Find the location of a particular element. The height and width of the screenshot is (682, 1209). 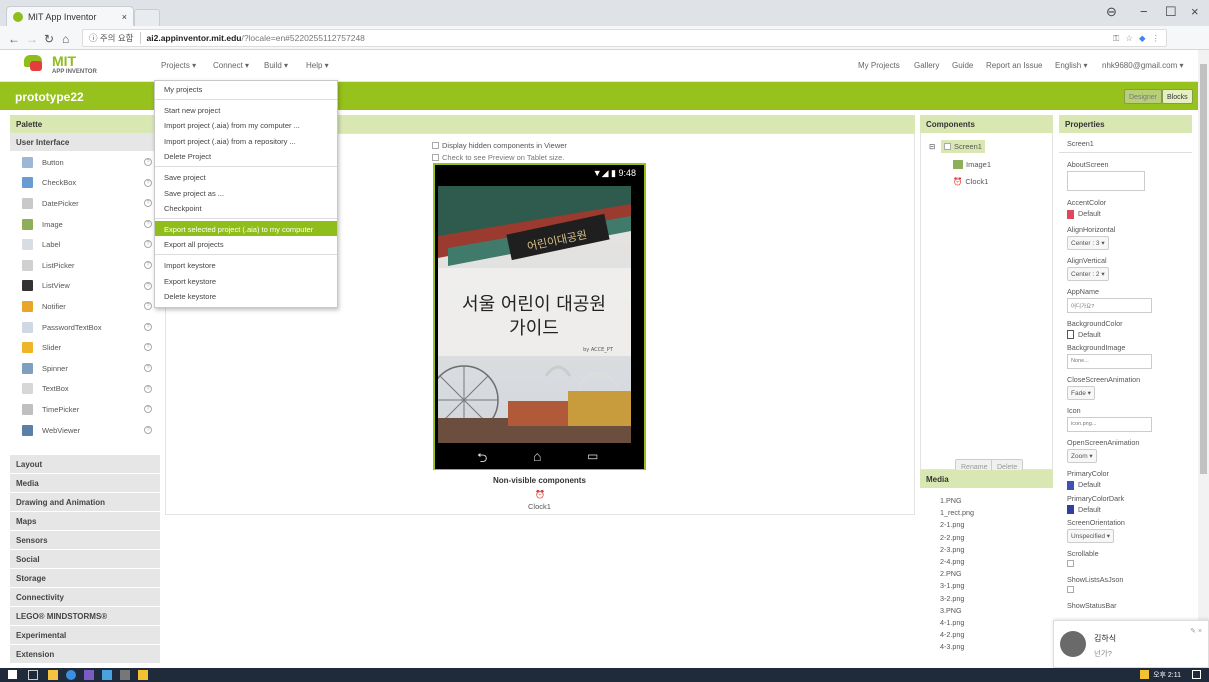

orientation-select: Unspecified ▾ is located at coordinates (1091, 536).